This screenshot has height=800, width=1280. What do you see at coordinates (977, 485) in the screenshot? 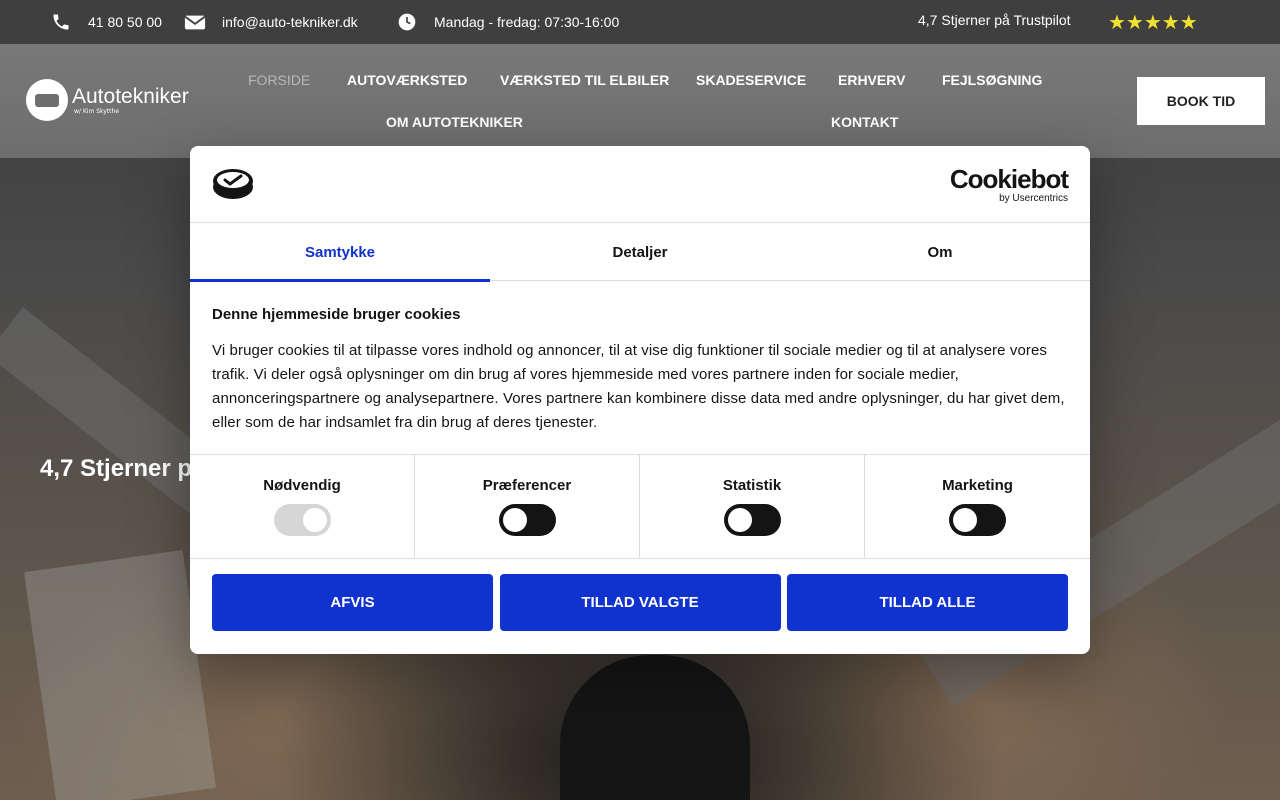
I see `toggle-label-marketing: Marketing` at bounding box center [977, 485].